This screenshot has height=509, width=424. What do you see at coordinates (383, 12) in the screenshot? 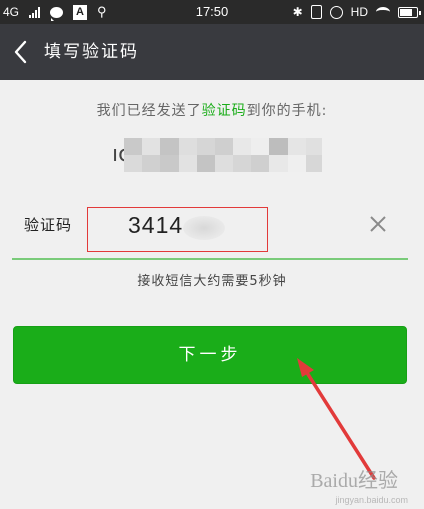
I see `wifi-icon` at bounding box center [383, 12].